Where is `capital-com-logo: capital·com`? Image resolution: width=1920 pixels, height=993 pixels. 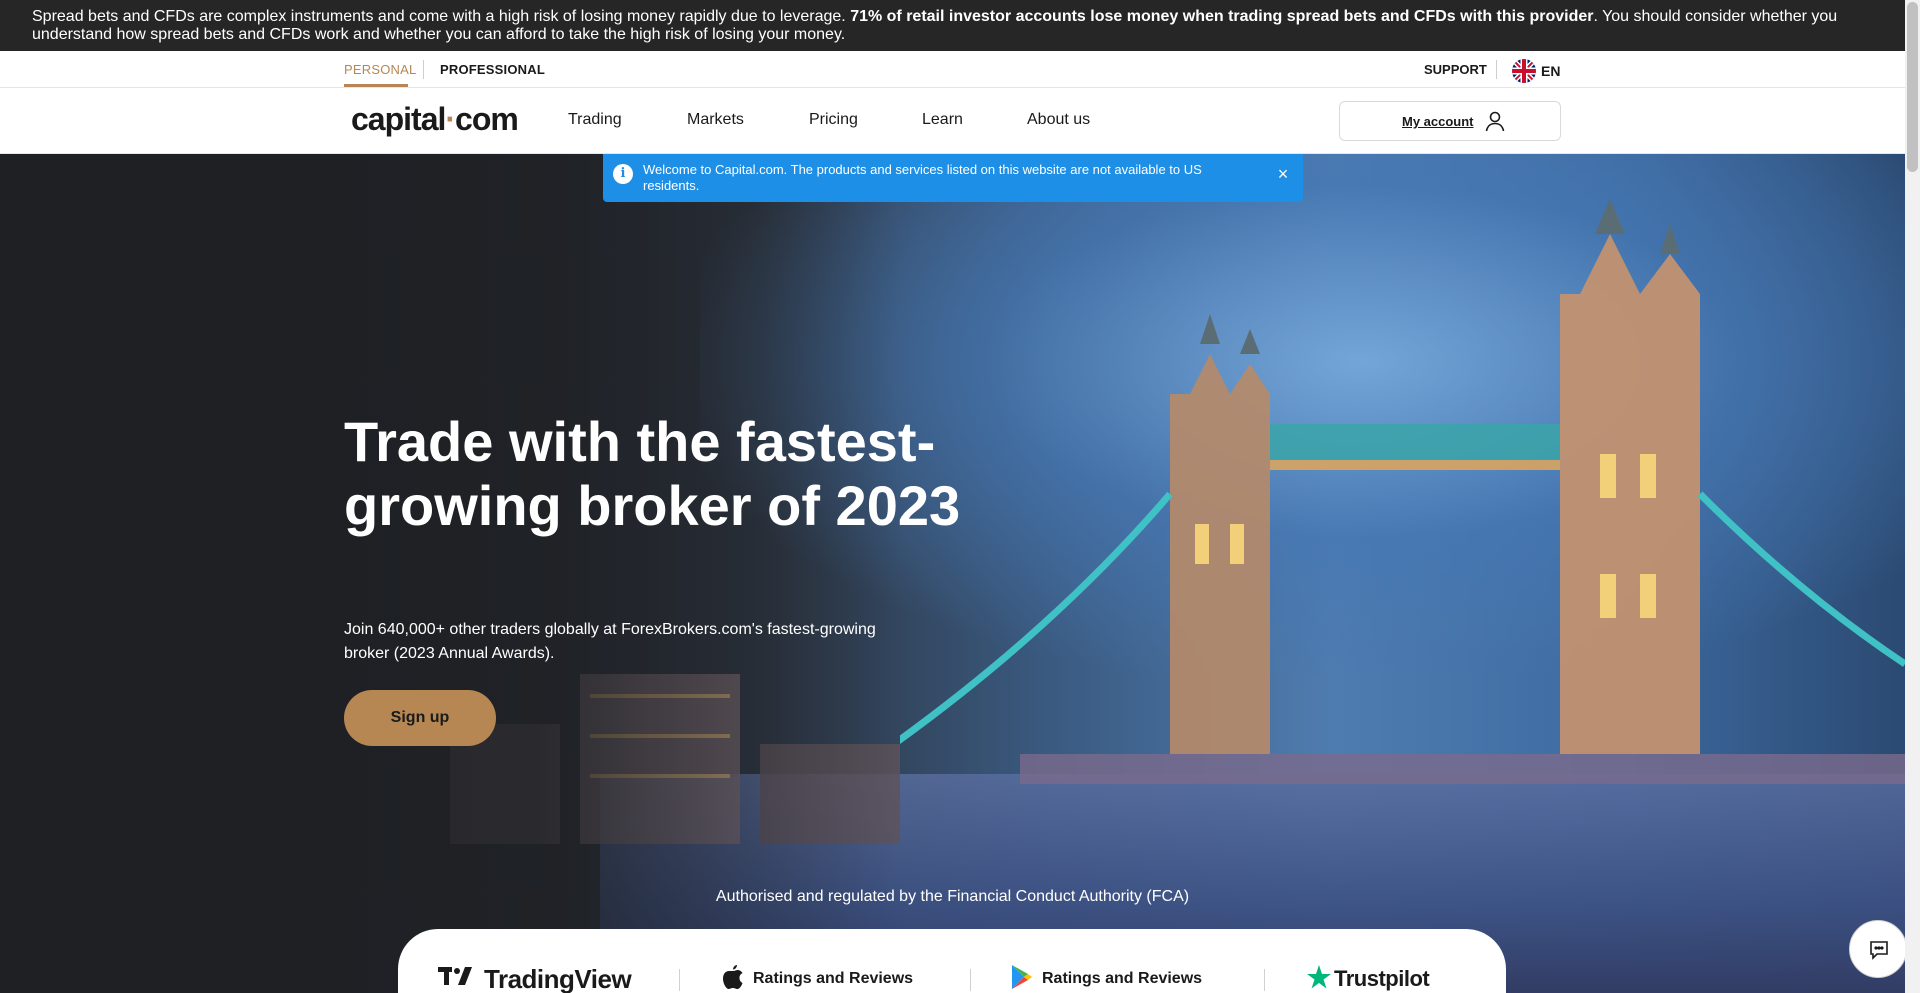
capital-com-logo: capital·com is located at coordinates (435, 119).